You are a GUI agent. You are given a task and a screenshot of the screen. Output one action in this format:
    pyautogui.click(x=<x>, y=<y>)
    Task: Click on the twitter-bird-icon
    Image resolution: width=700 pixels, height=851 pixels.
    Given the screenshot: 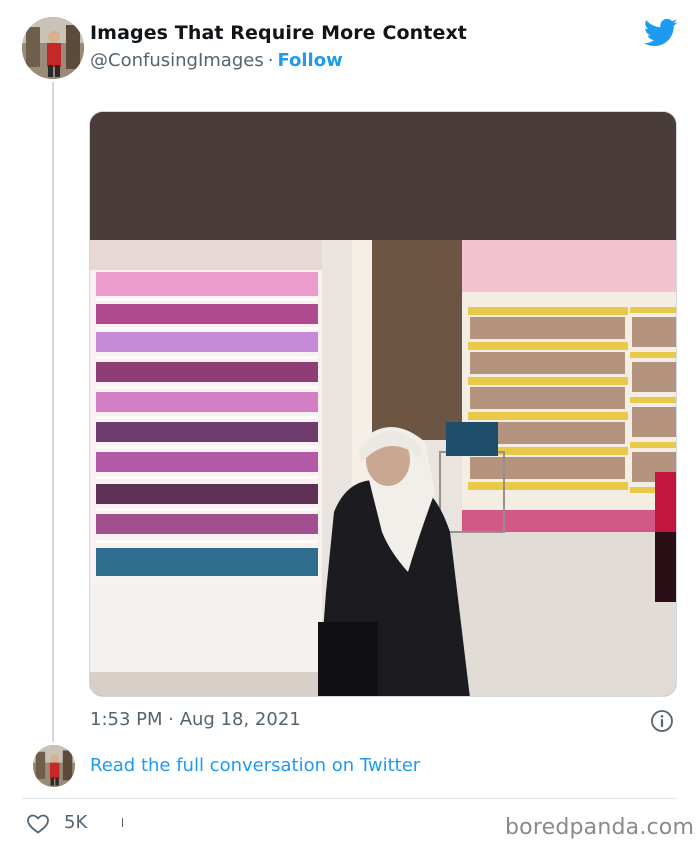 What is the action you would take?
    pyautogui.click(x=661, y=33)
    